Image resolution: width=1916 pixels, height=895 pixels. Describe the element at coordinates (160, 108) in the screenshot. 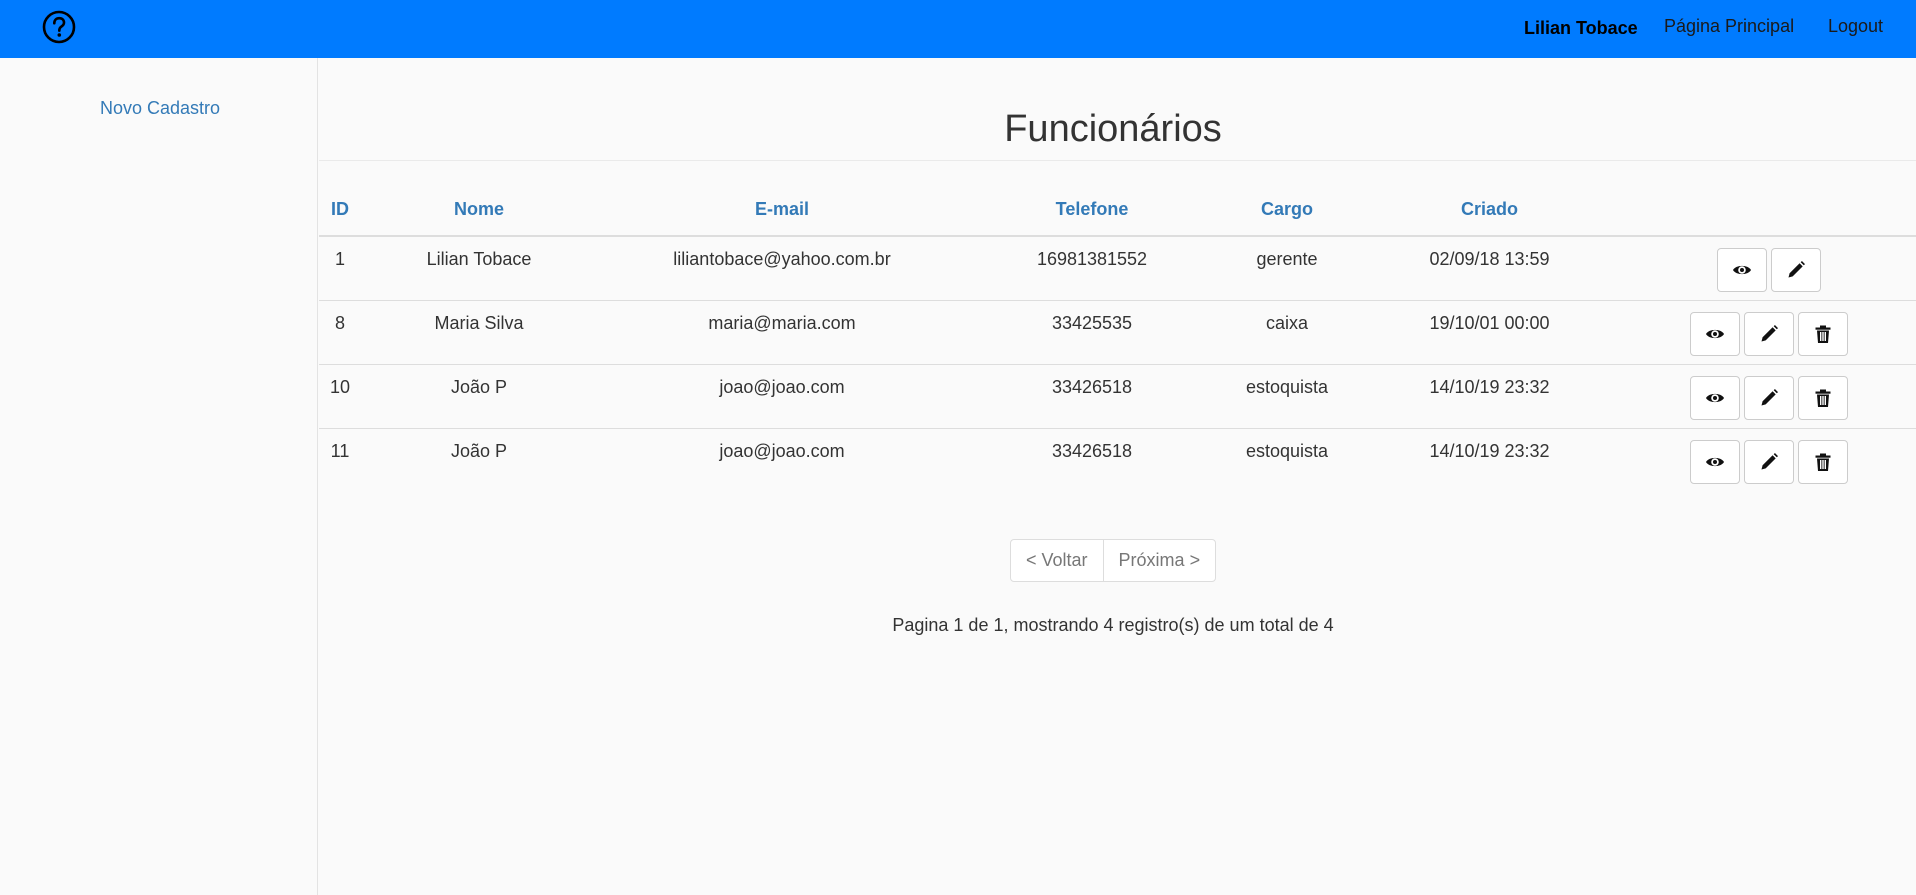

I see `new-record-link: Novo Cadastro` at that location.